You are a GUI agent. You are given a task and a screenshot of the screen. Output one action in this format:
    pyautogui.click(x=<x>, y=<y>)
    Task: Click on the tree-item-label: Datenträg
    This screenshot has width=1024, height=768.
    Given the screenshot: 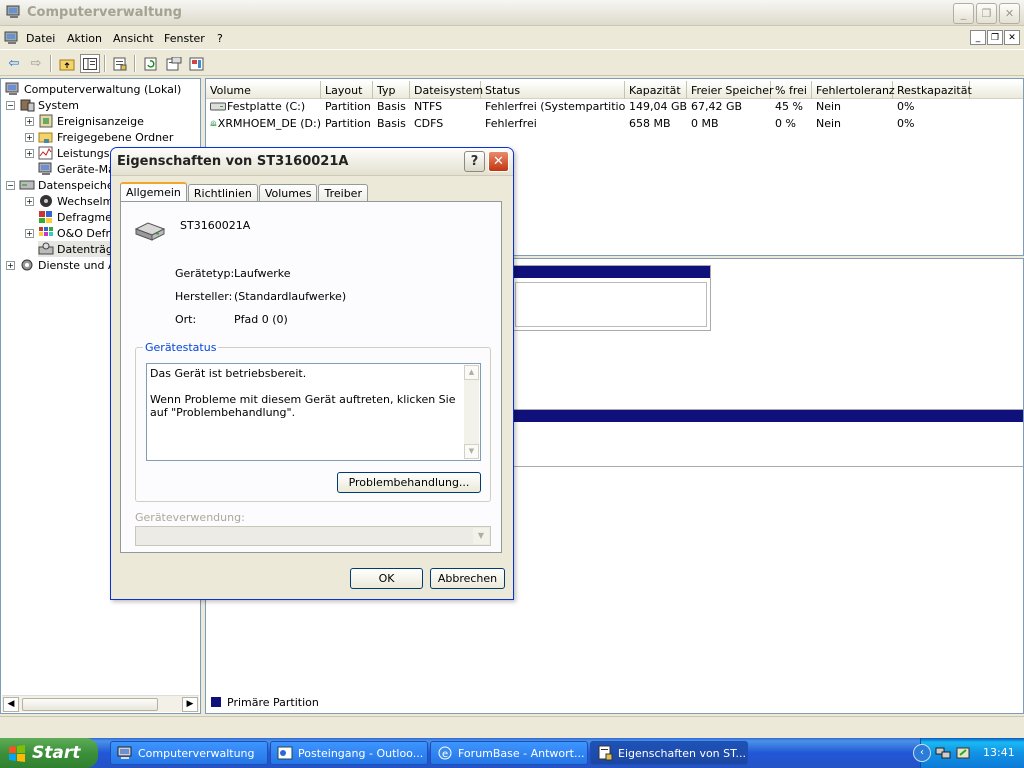 What is the action you would take?
    pyautogui.click(x=85, y=249)
    